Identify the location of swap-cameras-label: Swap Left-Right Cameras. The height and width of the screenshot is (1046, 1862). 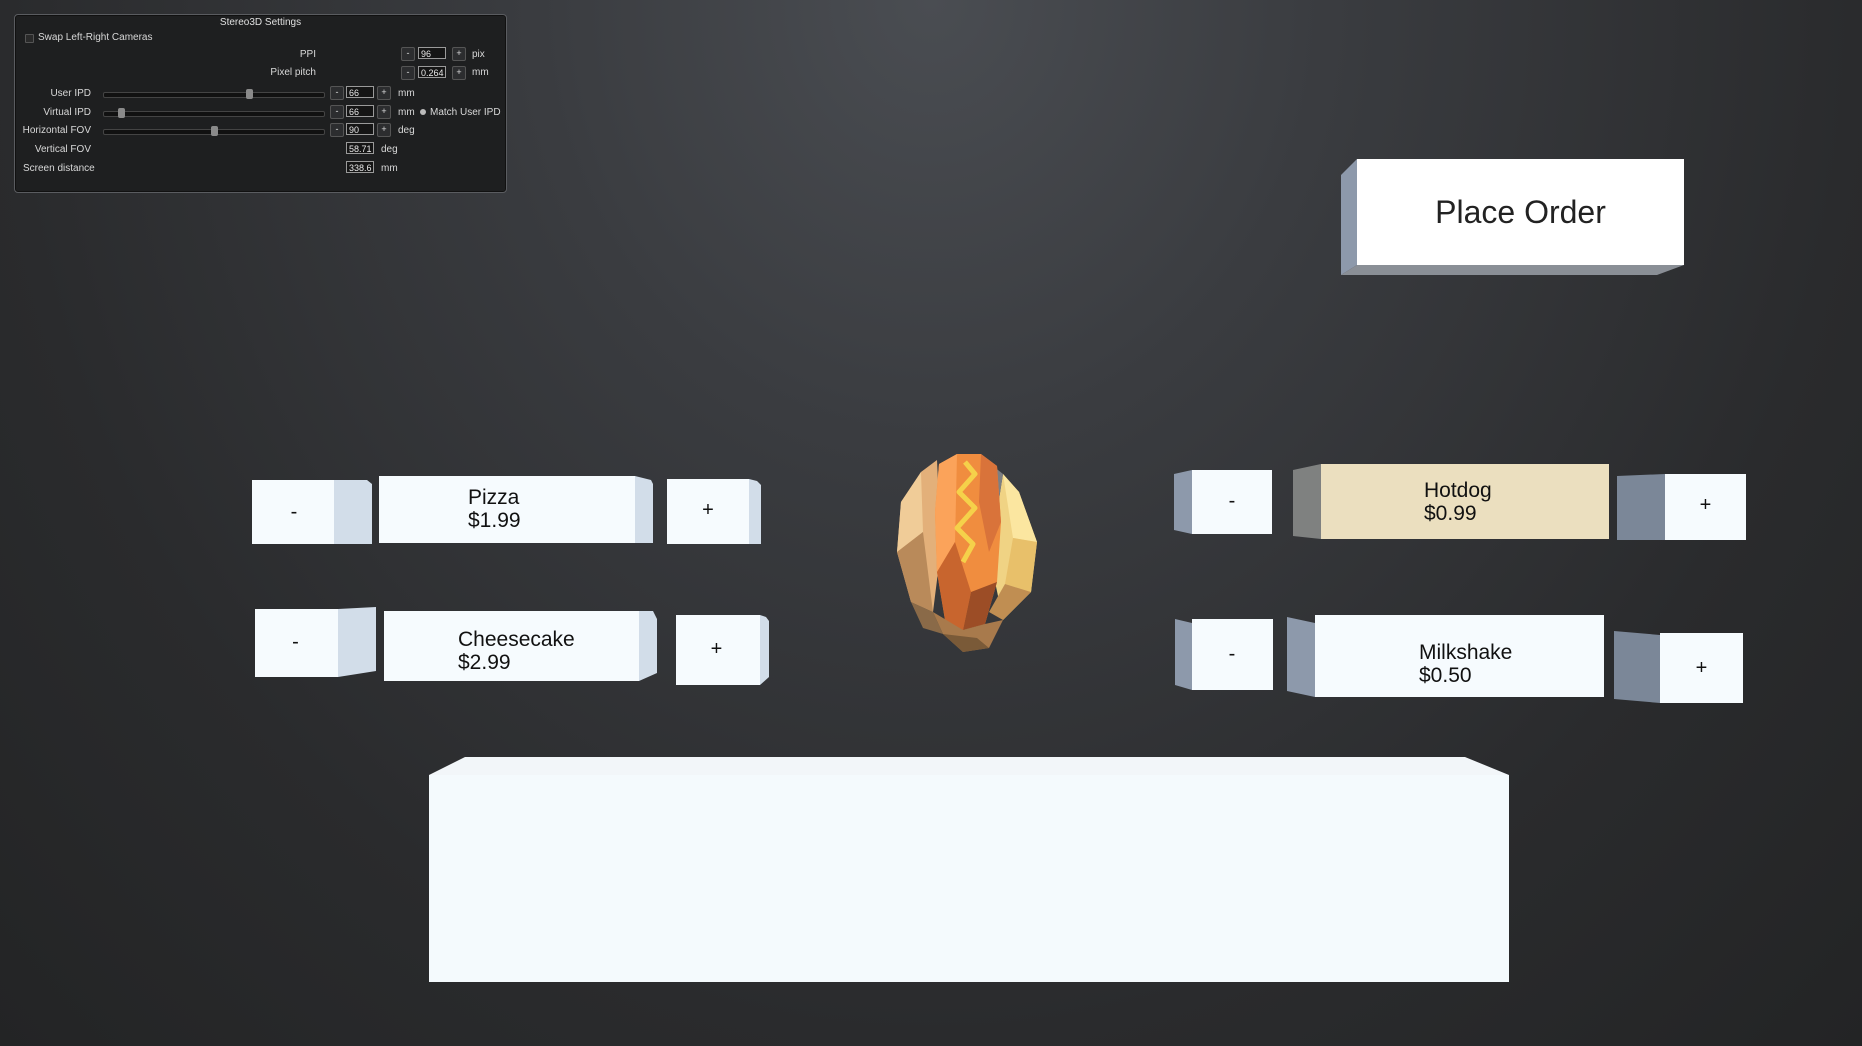
(95, 37).